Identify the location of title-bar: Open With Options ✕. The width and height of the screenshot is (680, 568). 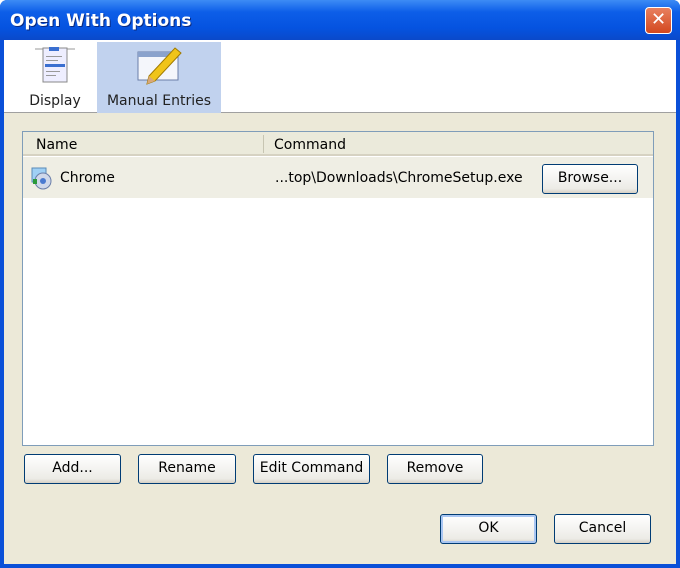
(340, 20).